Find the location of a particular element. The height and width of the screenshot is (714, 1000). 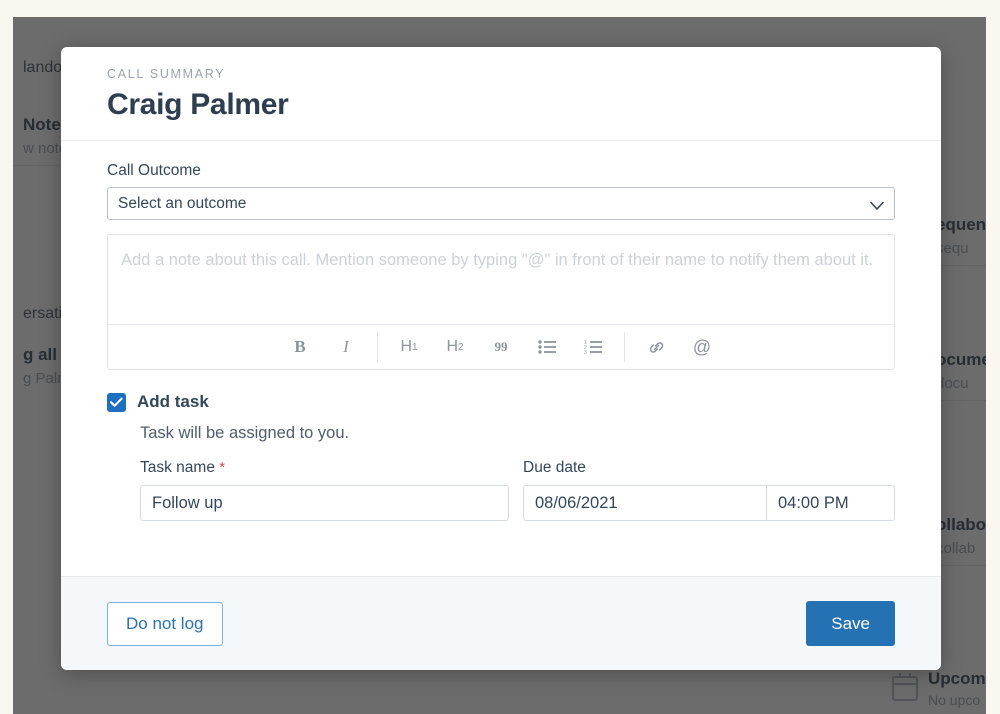

task-name-input is located at coordinates (324, 503).